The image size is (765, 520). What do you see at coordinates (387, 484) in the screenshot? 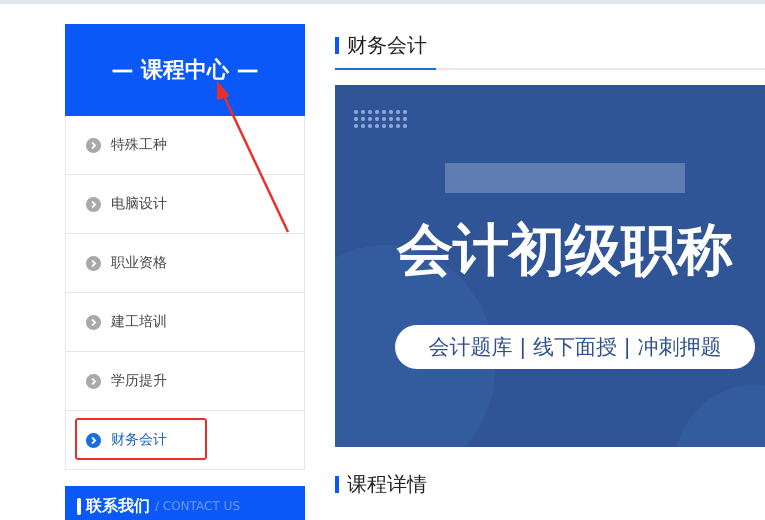
I see `section-heading: 课程详情` at bounding box center [387, 484].